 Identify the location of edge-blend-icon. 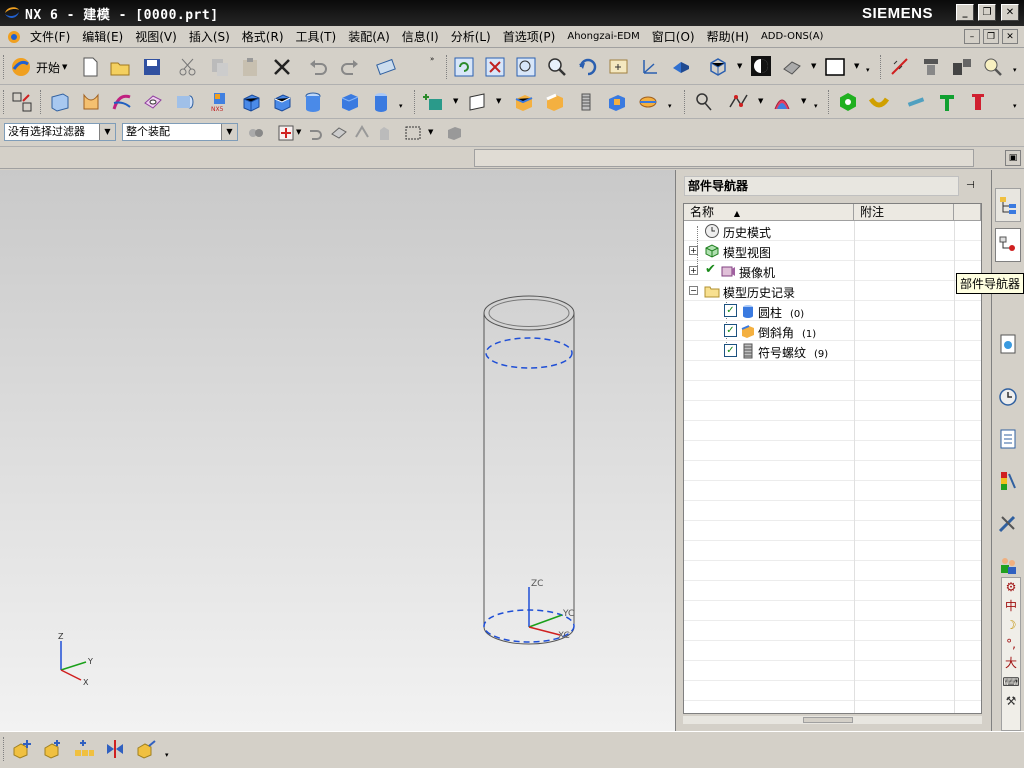
(524, 102).